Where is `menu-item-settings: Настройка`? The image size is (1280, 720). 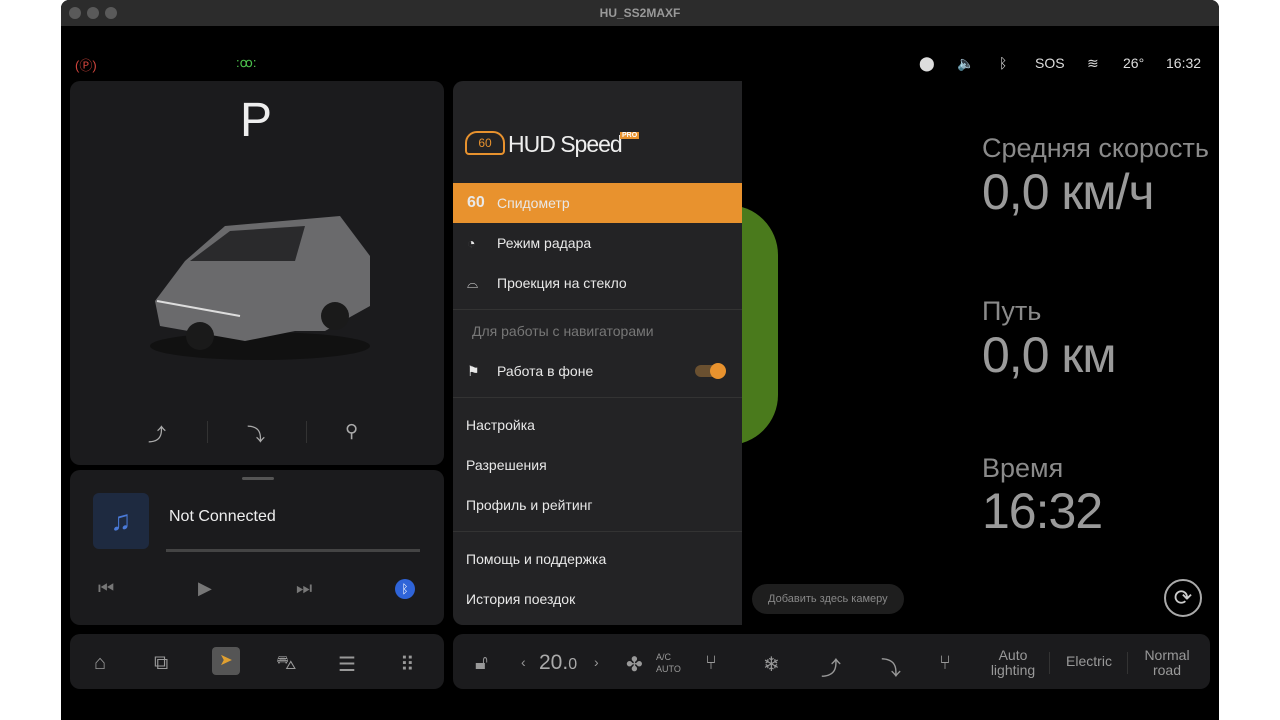
menu-item-settings: Настройка is located at coordinates (597, 425).